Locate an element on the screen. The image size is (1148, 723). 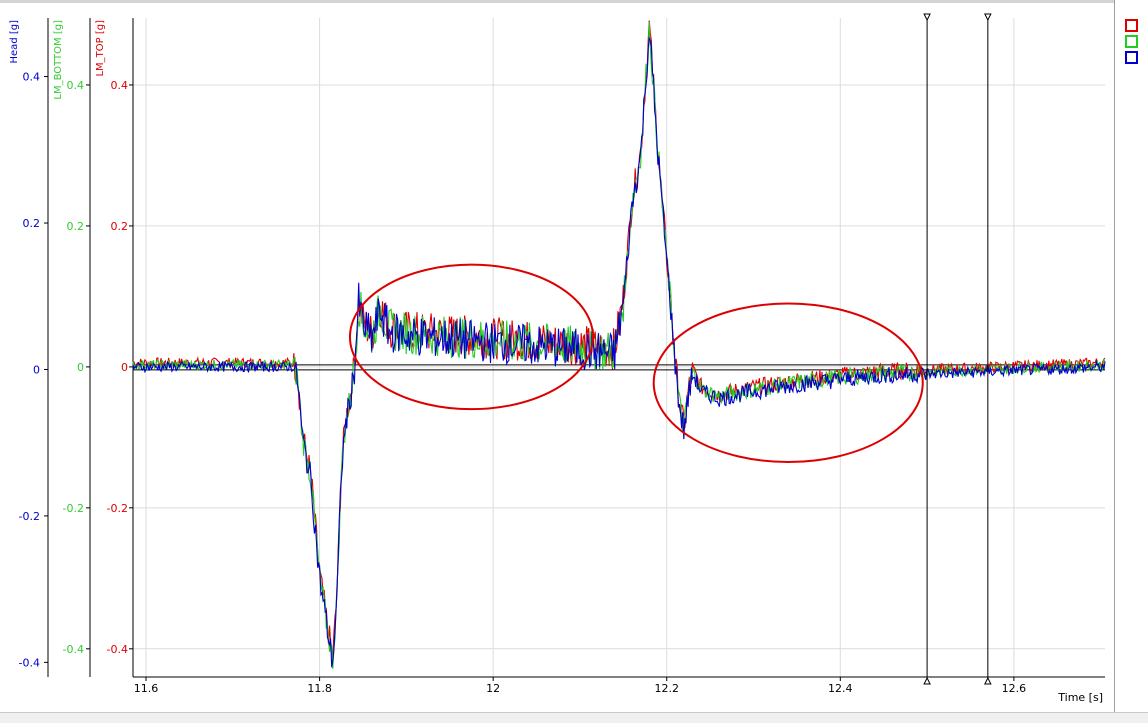
legend-panel is located at coordinates (1131, 361).